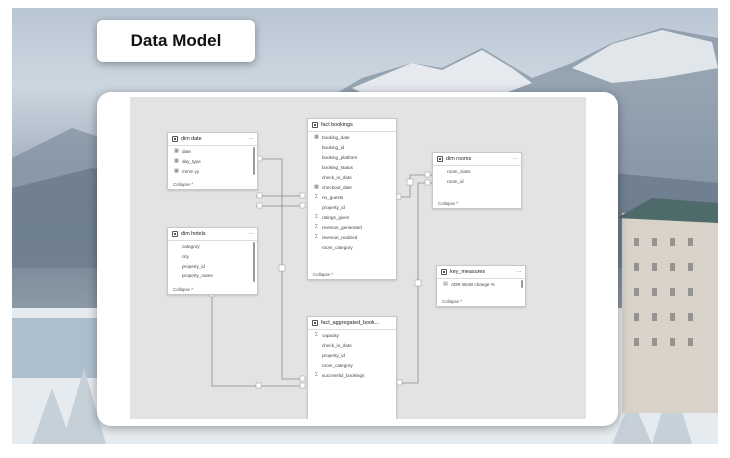  What do you see at coordinates (212, 171) in the screenshot?
I see `field-row: ▦ mmm yy` at bounding box center [212, 171].